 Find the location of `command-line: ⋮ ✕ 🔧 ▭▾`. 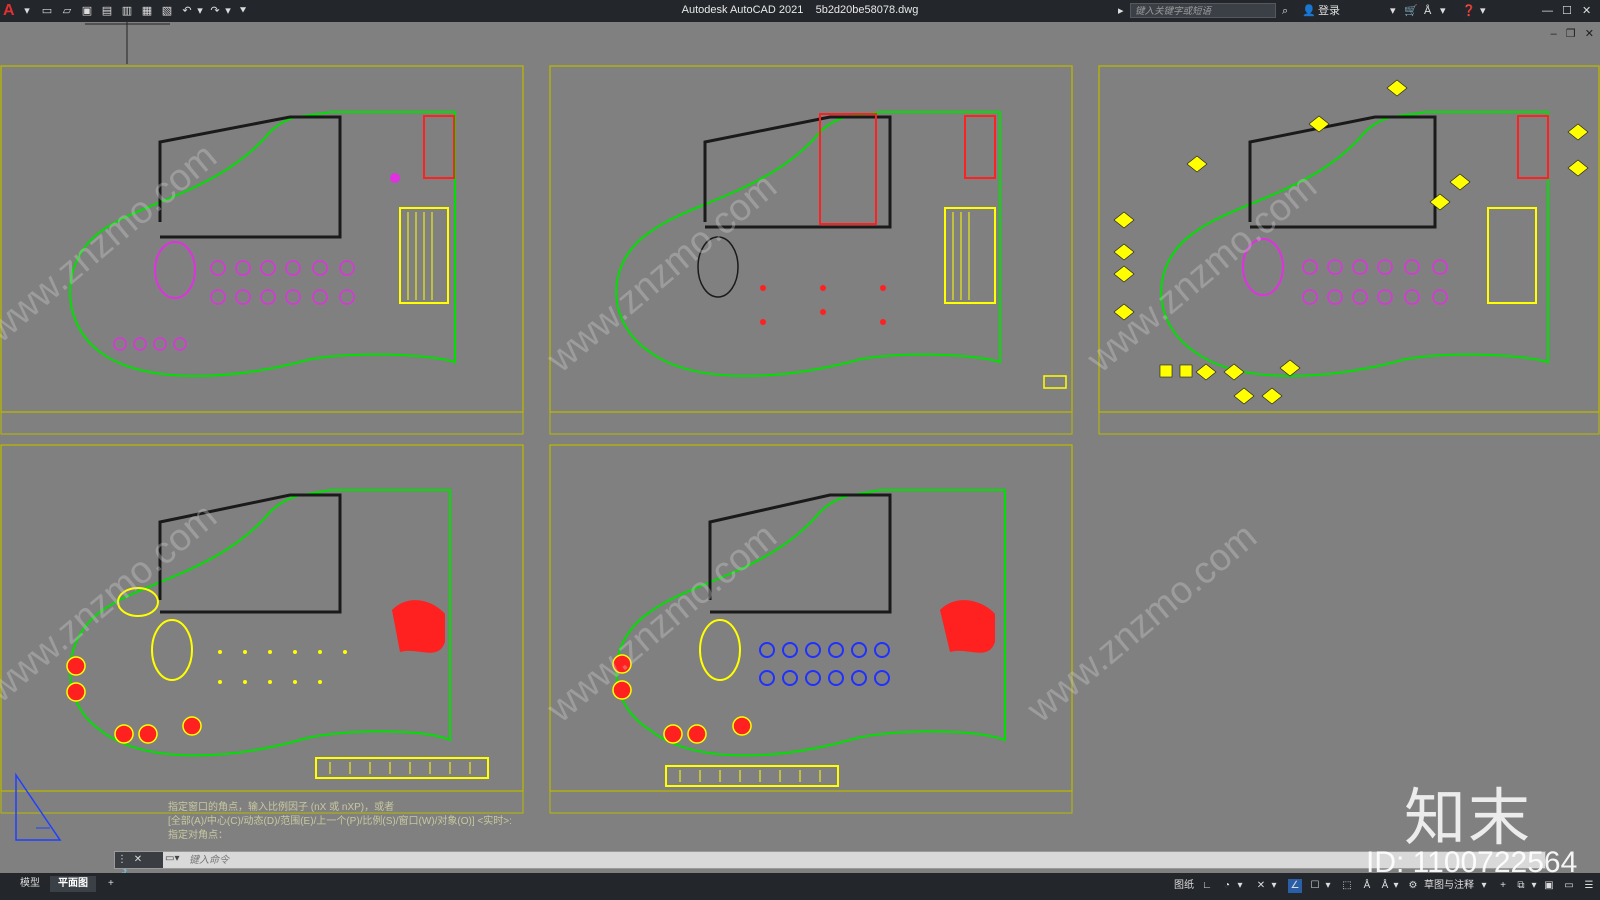

command-line: ⋮ ✕ 🔧 ▭▾ is located at coordinates (830, 866).